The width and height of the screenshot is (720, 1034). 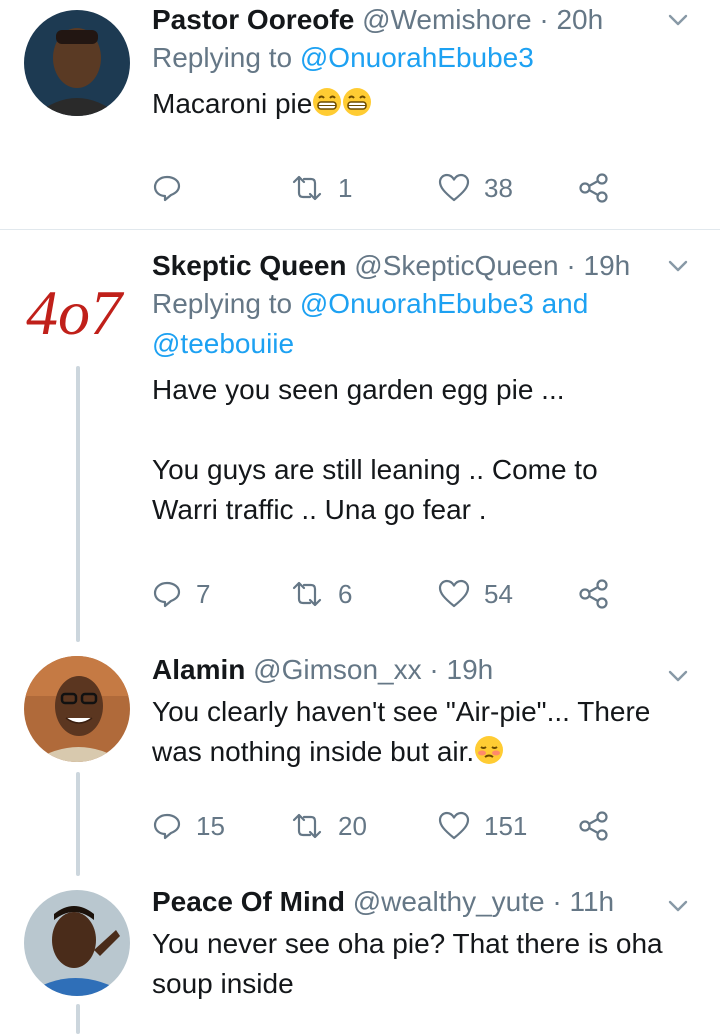 I want to click on retweet-button: 20, so click(x=328, y=826).